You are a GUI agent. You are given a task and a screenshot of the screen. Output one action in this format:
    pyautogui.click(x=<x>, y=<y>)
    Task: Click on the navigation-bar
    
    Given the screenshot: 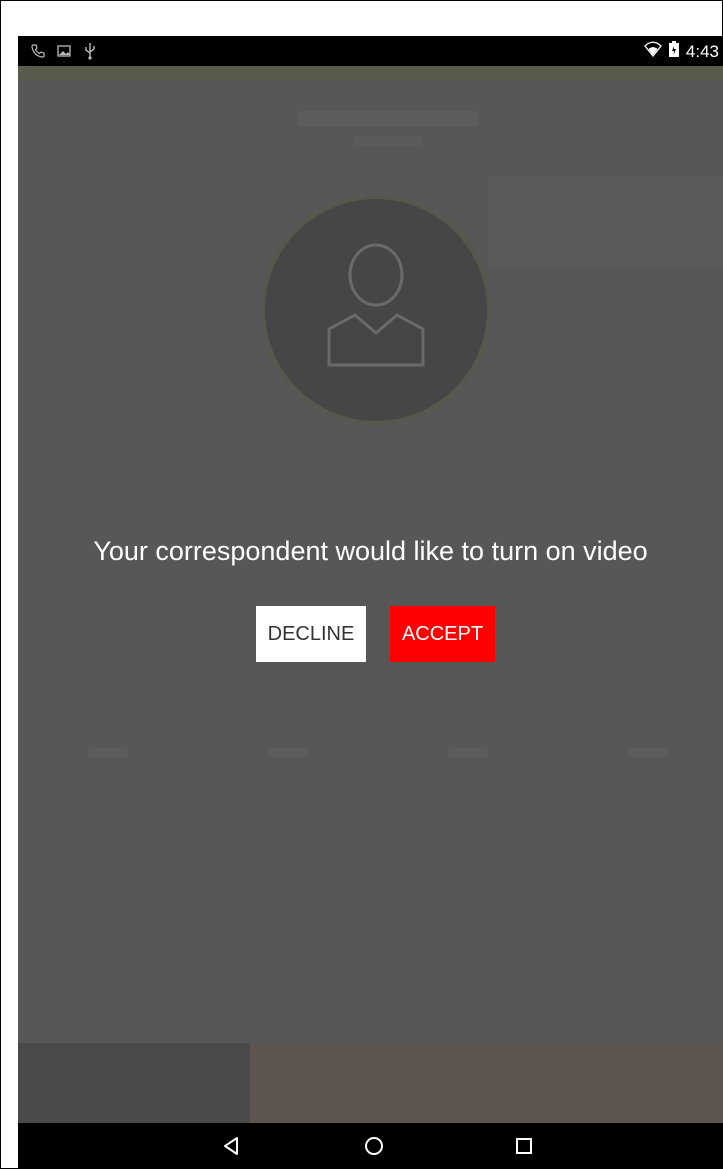 What is the action you would take?
    pyautogui.click(x=370, y=1146)
    